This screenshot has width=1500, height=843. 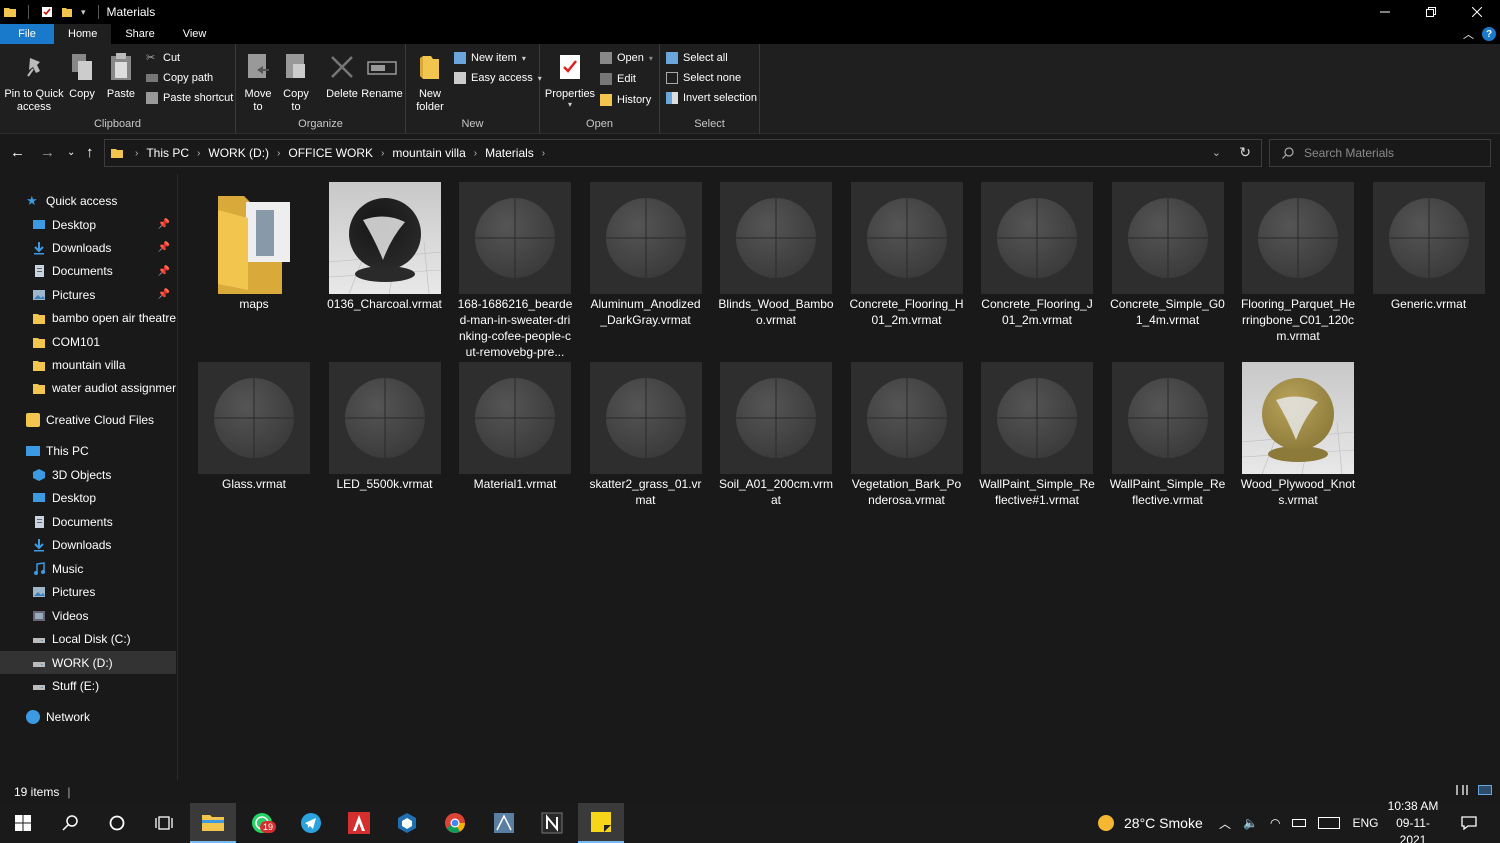 I want to click on sidebar-item-desktop: Desktop, so click(x=88, y=498).